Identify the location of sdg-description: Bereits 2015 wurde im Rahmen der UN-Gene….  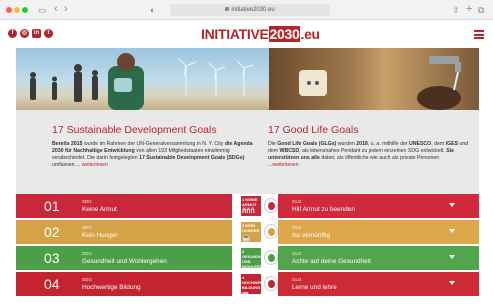
(152, 154).